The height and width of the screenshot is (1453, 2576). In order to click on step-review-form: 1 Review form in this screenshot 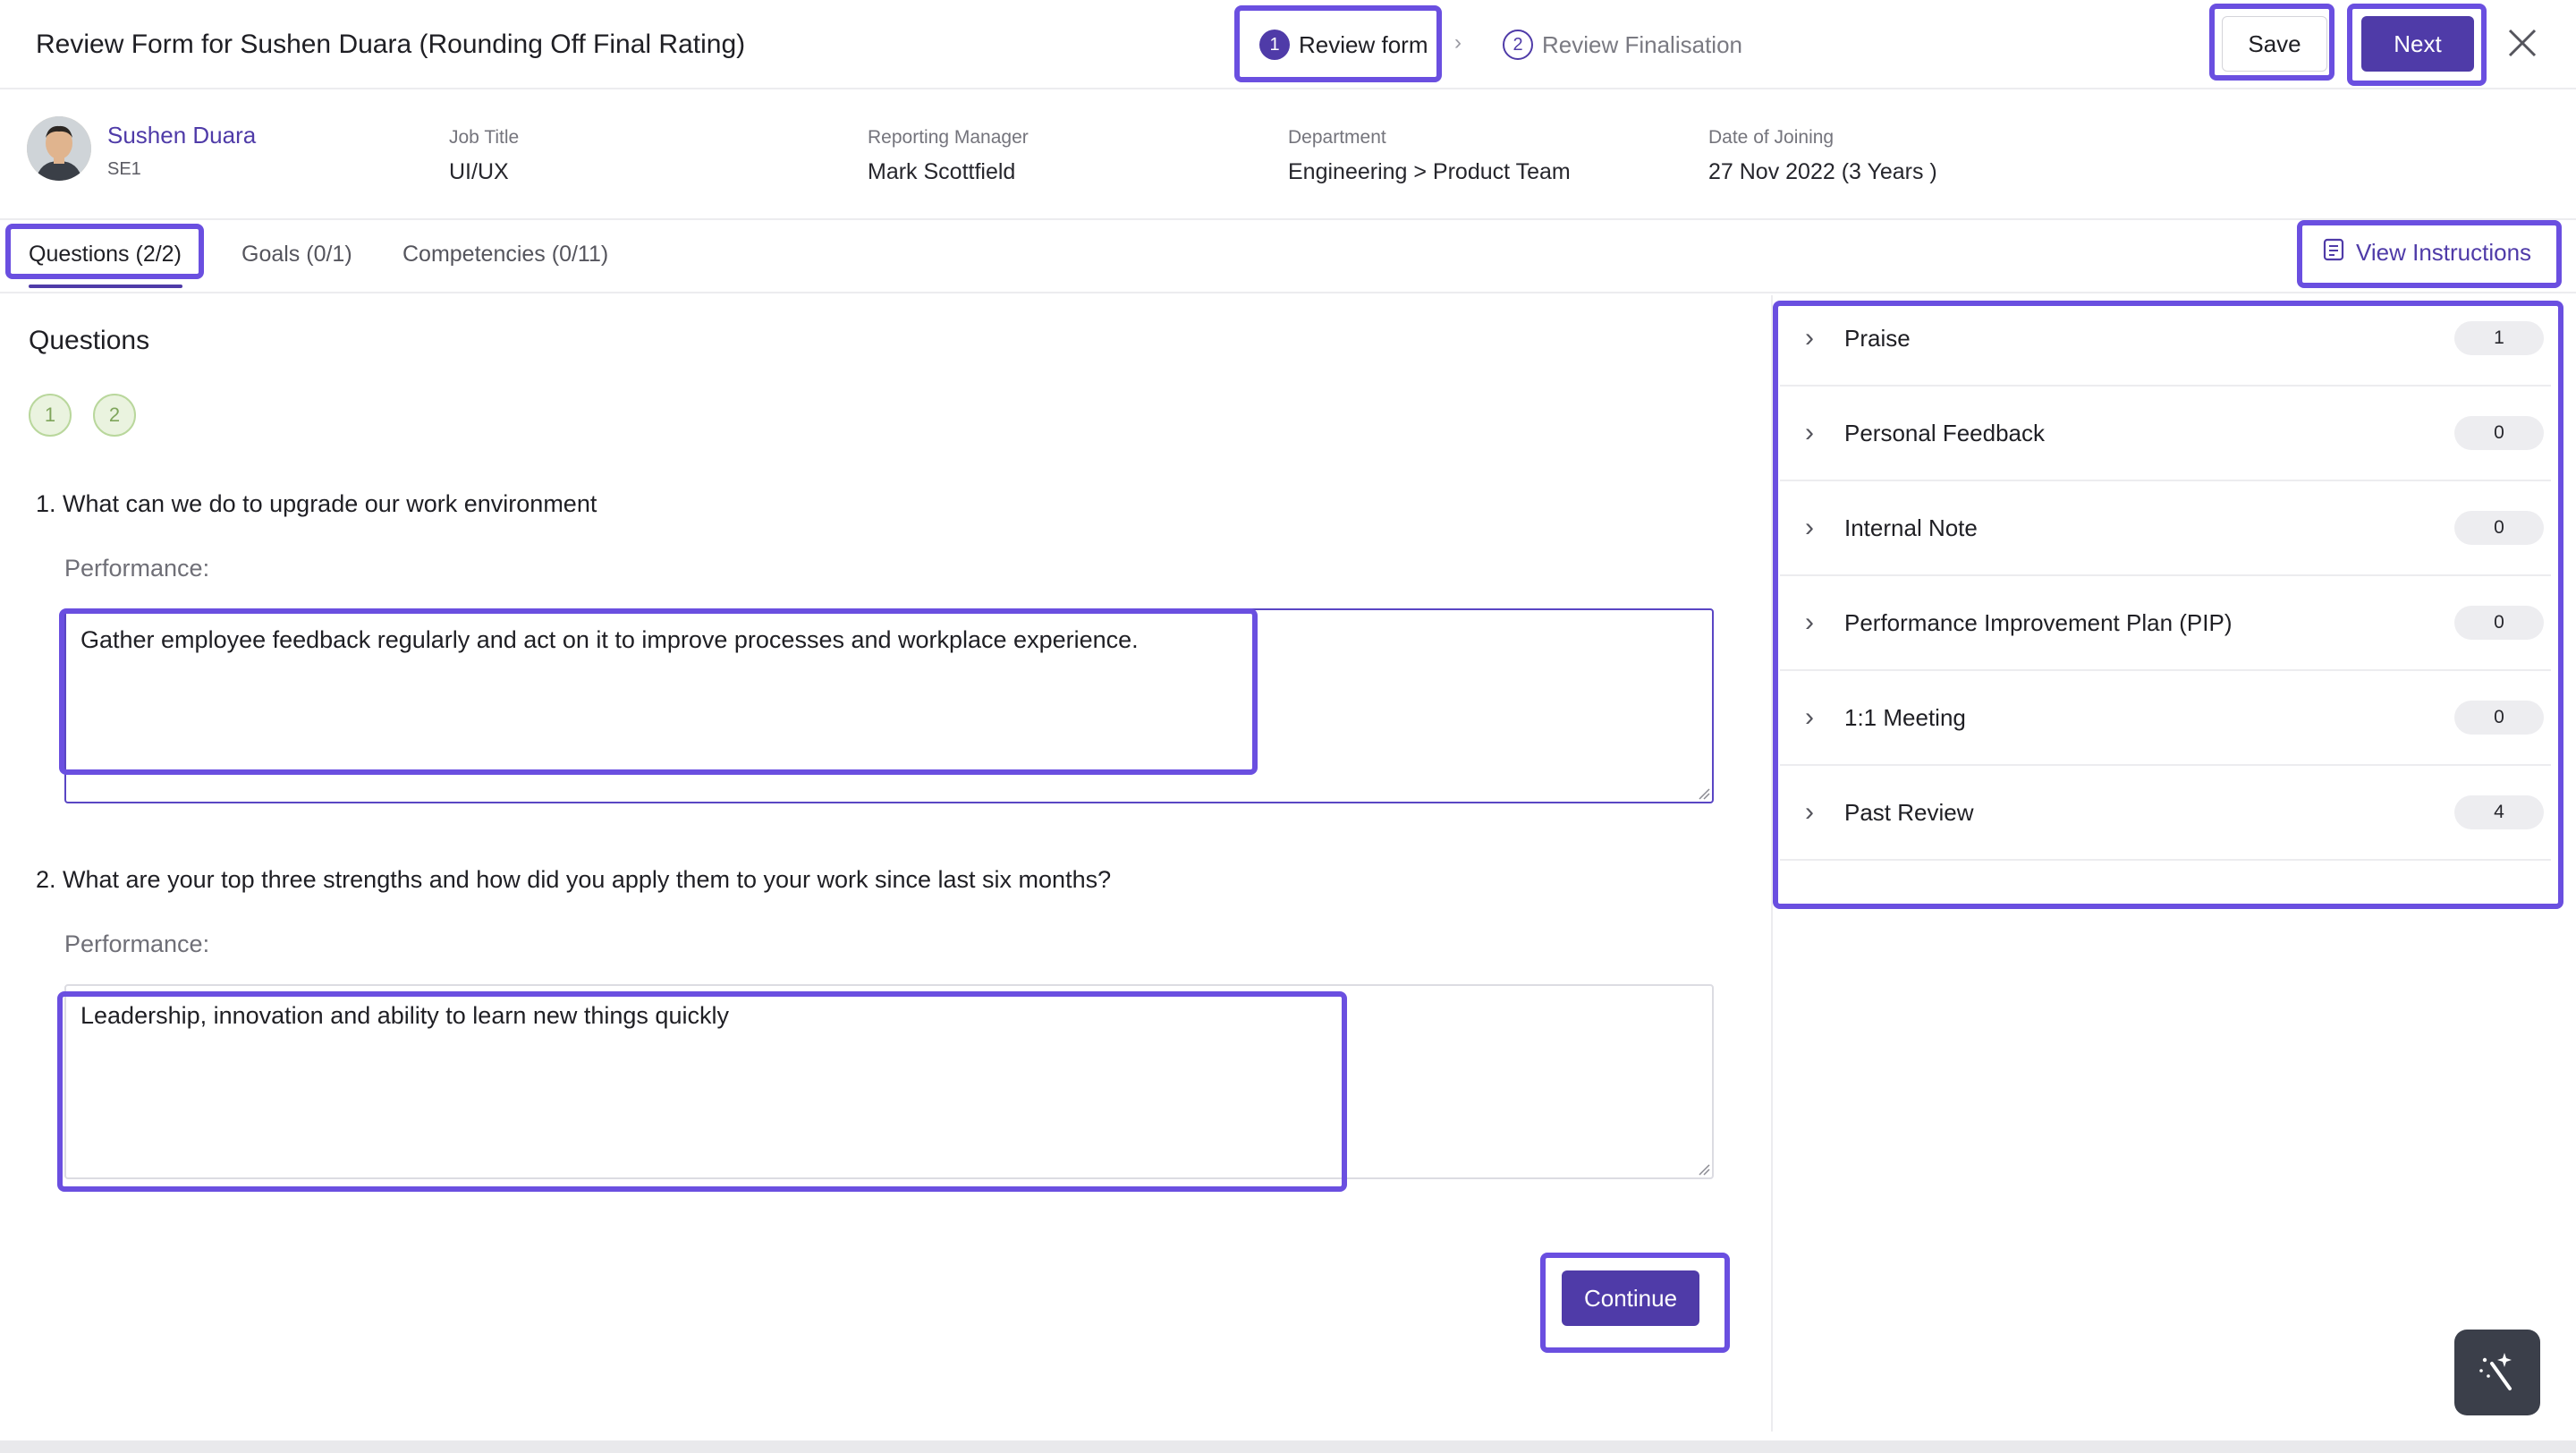, I will do `click(1343, 44)`.